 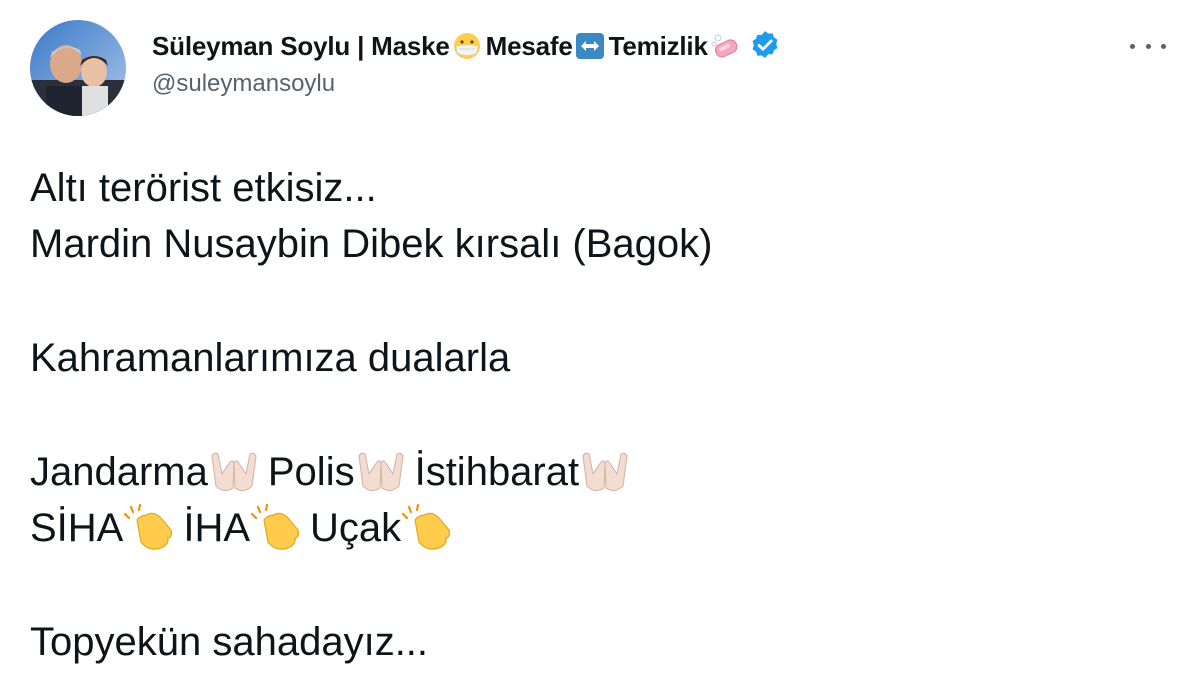 I want to click on tweet-word: İstihbarat, so click(x=497, y=472).